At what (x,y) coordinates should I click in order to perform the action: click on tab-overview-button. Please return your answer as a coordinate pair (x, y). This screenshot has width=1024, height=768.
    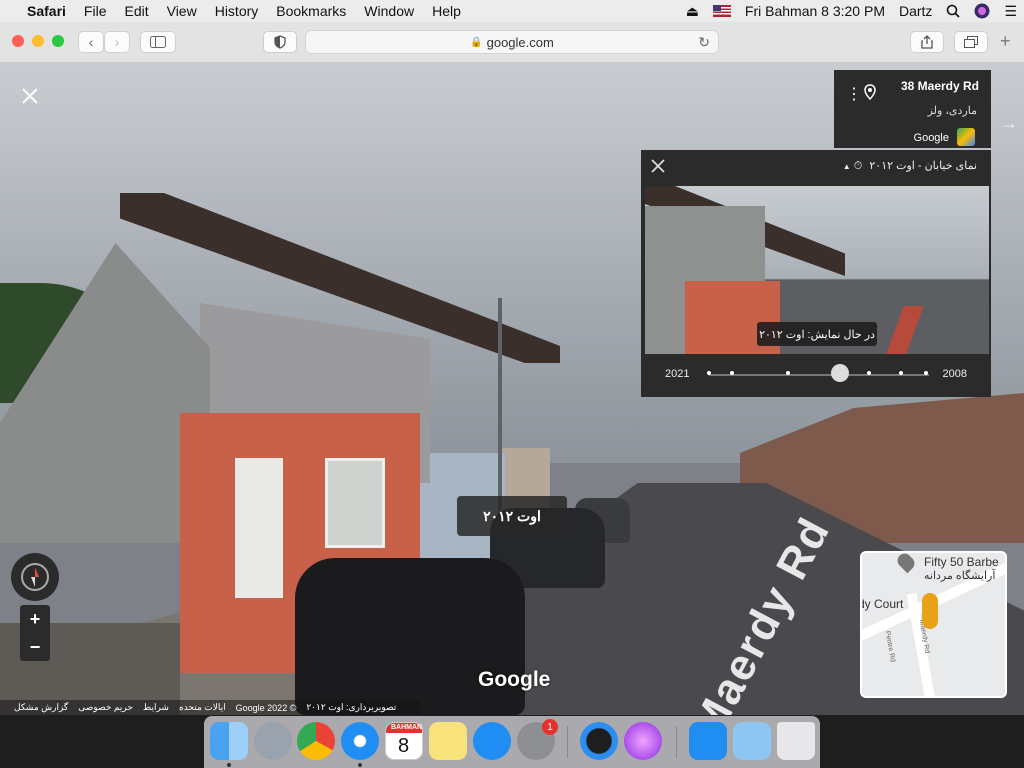
    Looking at the image, I should click on (971, 42).